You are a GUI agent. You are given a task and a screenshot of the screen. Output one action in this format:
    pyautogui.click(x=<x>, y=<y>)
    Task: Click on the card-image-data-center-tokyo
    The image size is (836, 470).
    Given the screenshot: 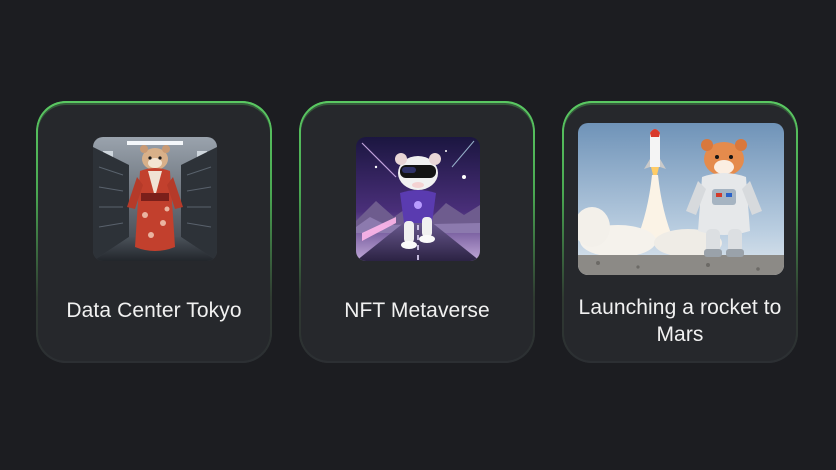 What is the action you would take?
    pyautogui.click(x=155, y=199)
    